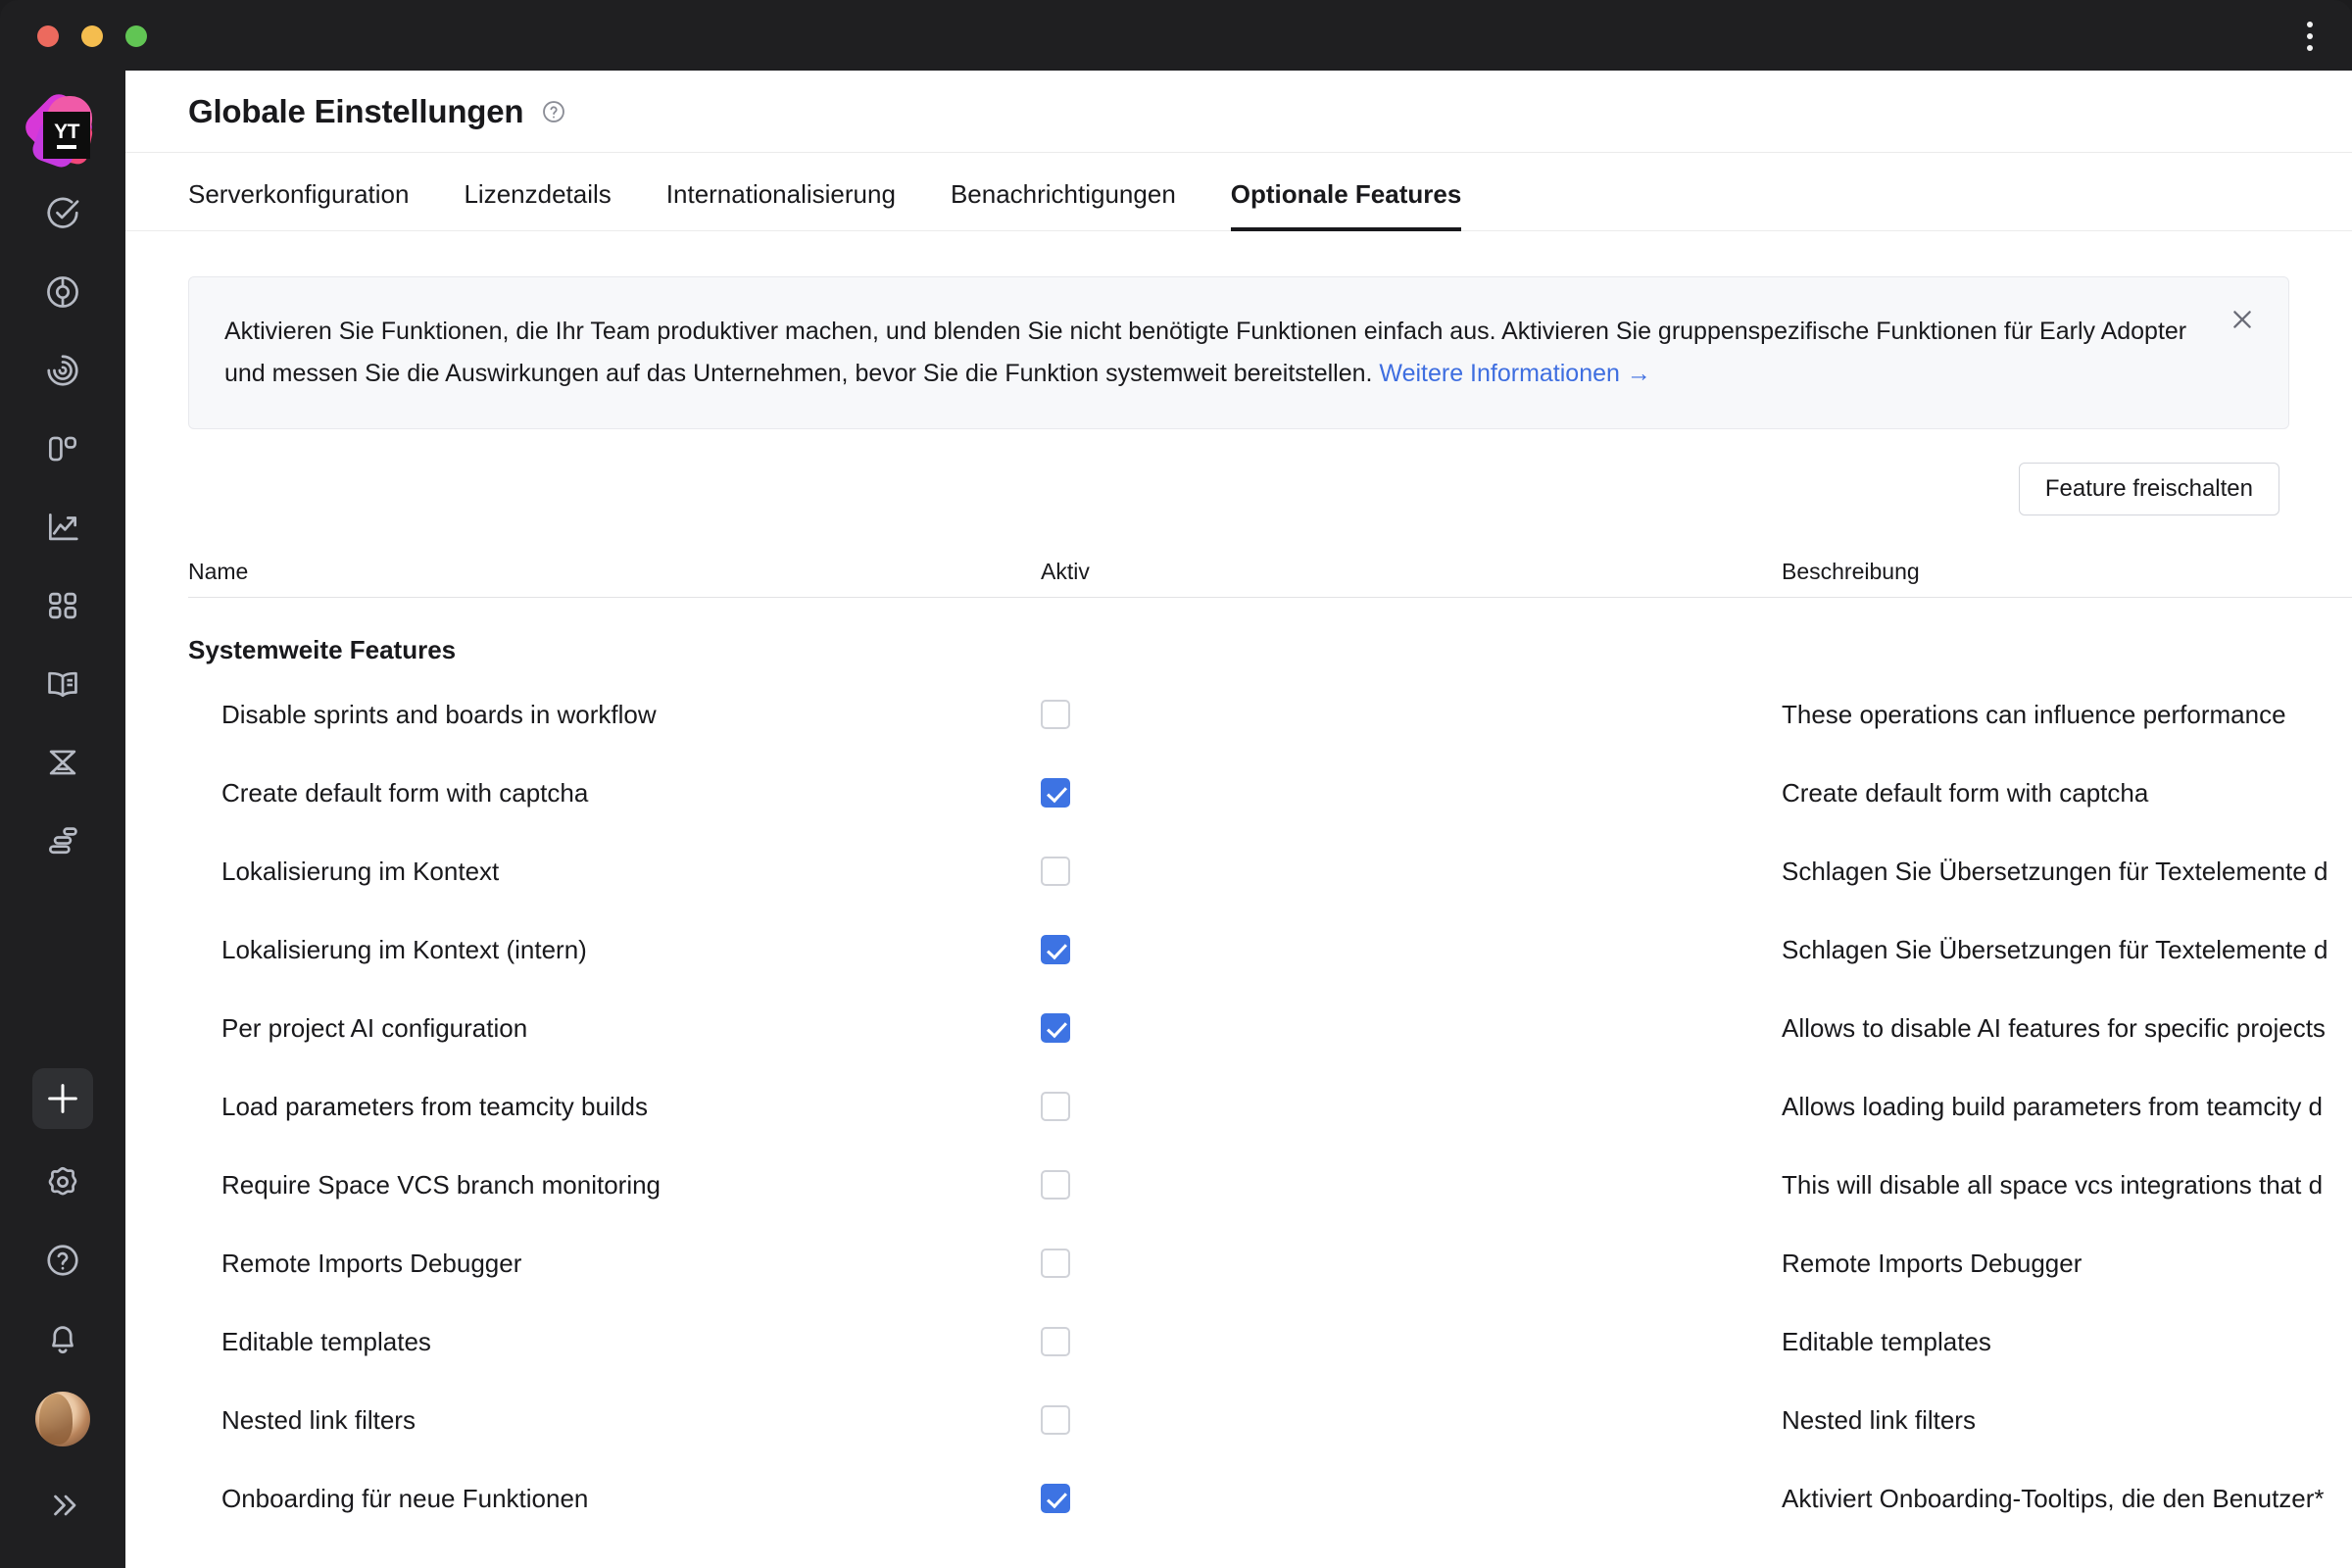 The width and height of the screenshot is (2352, 1568). I want to click on table-row: Editable templates Editable templates, so click(1270, 1341).